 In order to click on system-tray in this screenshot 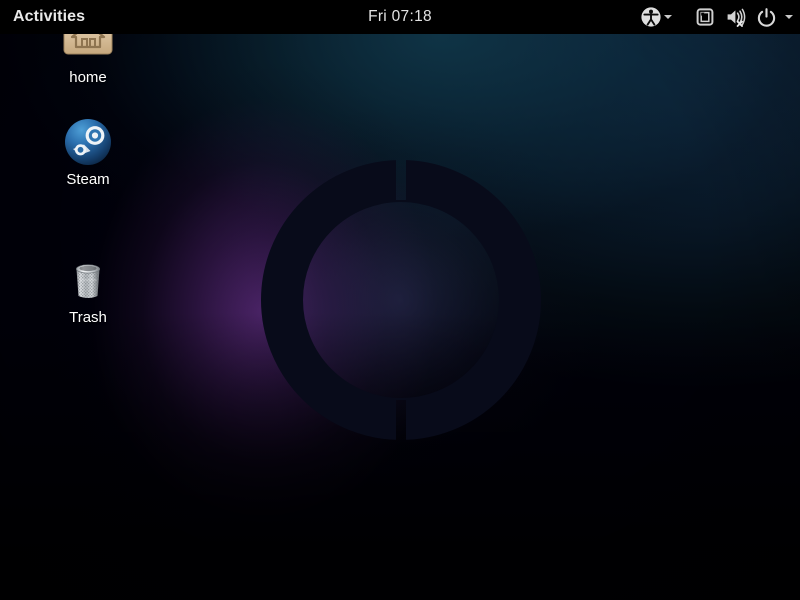, I will do `click(717, 17)`.